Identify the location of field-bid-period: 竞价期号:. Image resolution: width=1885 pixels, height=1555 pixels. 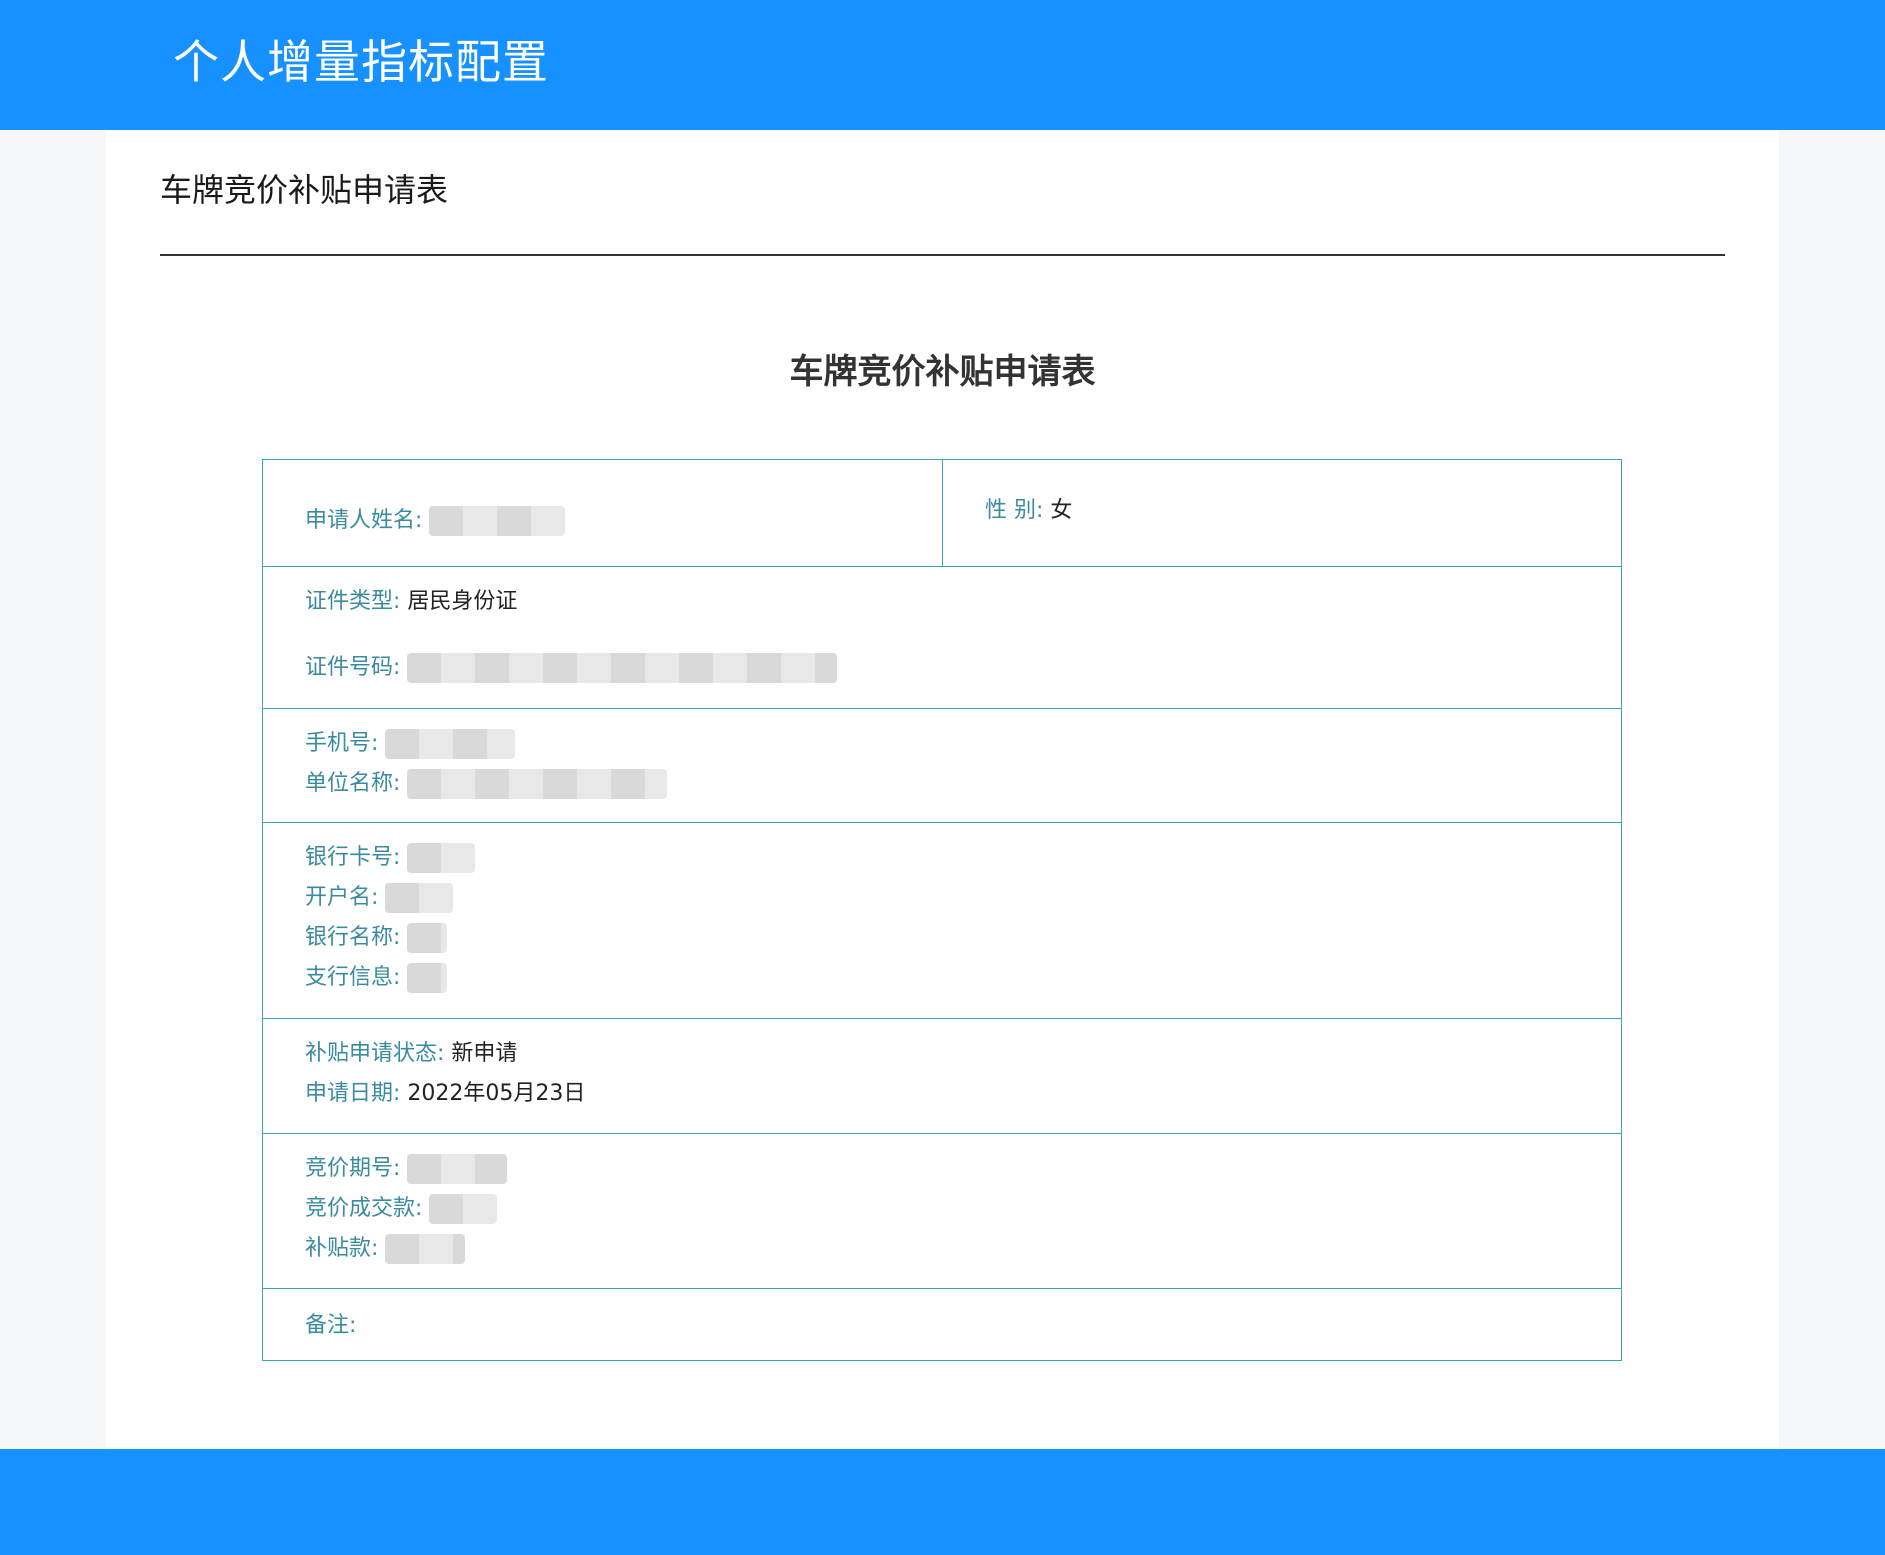
(406, 1169).